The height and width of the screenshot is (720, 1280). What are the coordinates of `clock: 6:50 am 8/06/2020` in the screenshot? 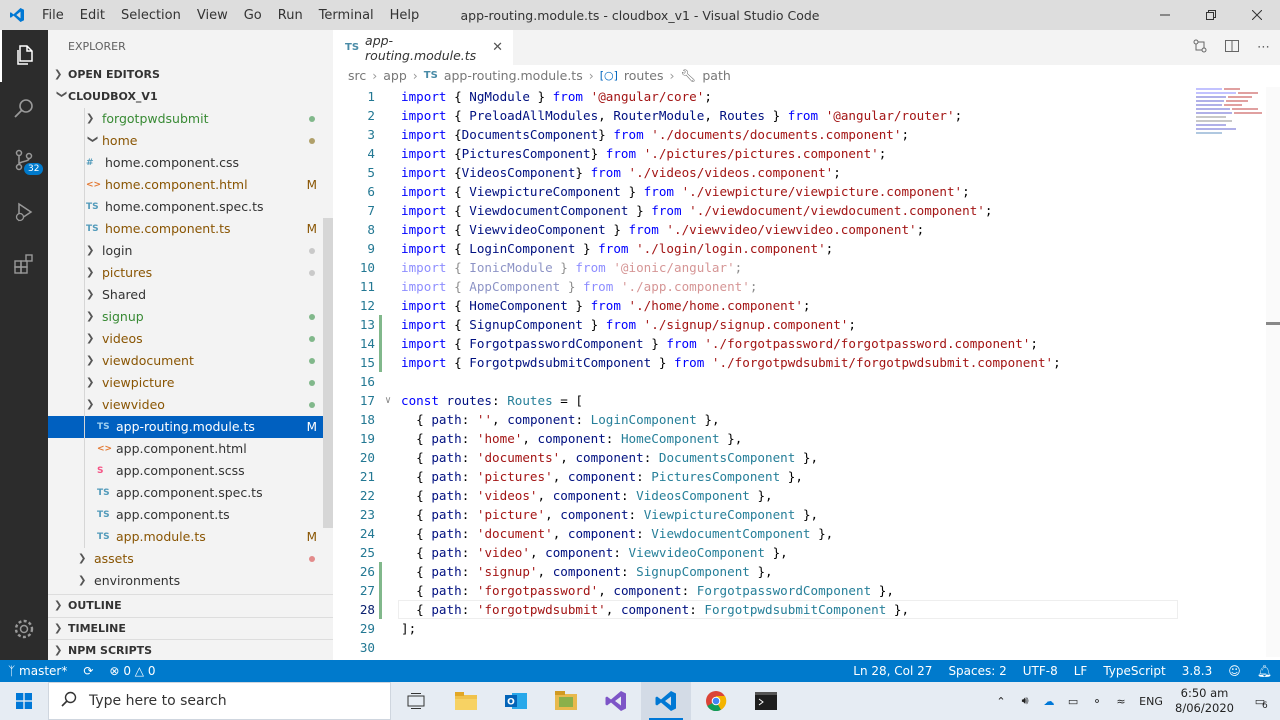 It's located at (1204, 701).